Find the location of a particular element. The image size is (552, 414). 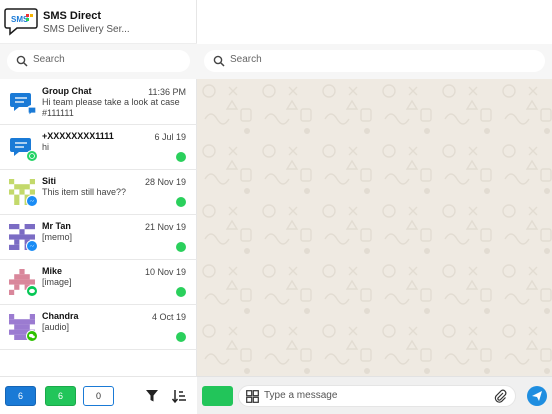

contact-name: Siti is located at coordinates (49, 181).